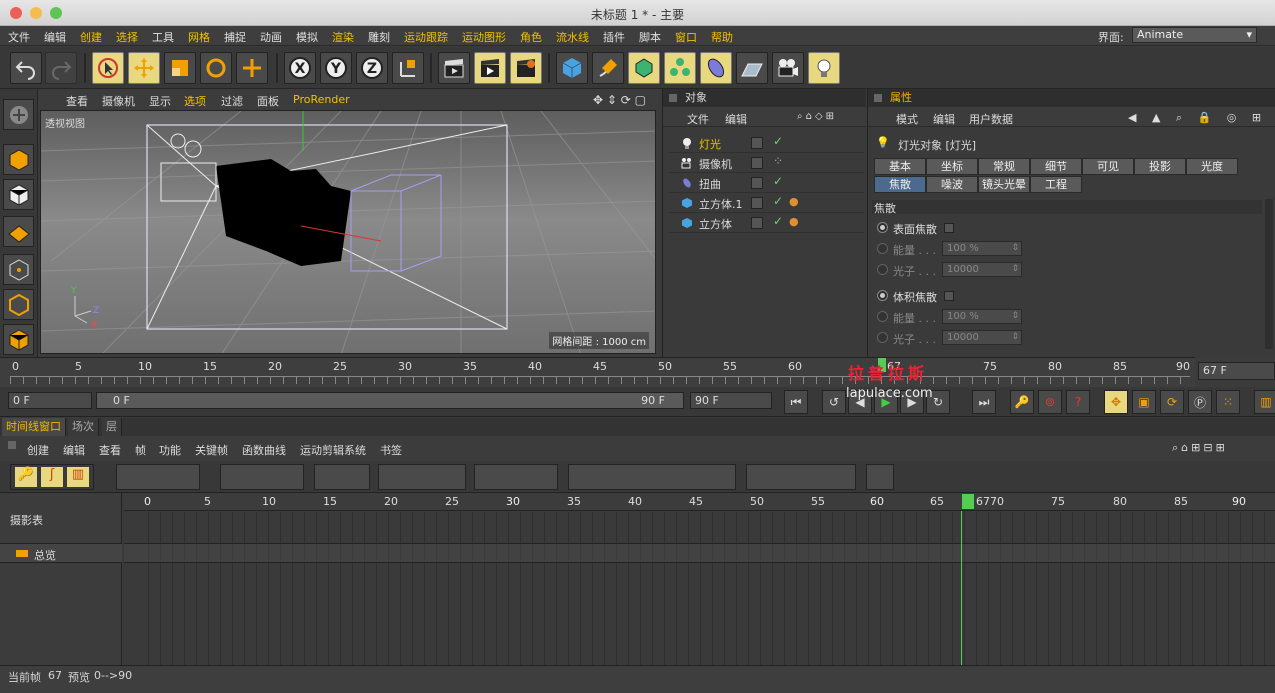 Image resolution: width=1275 pixels, height=693 pixels. I want to click on preview-range-slider: 0 F 90 F, so click(390, 400).